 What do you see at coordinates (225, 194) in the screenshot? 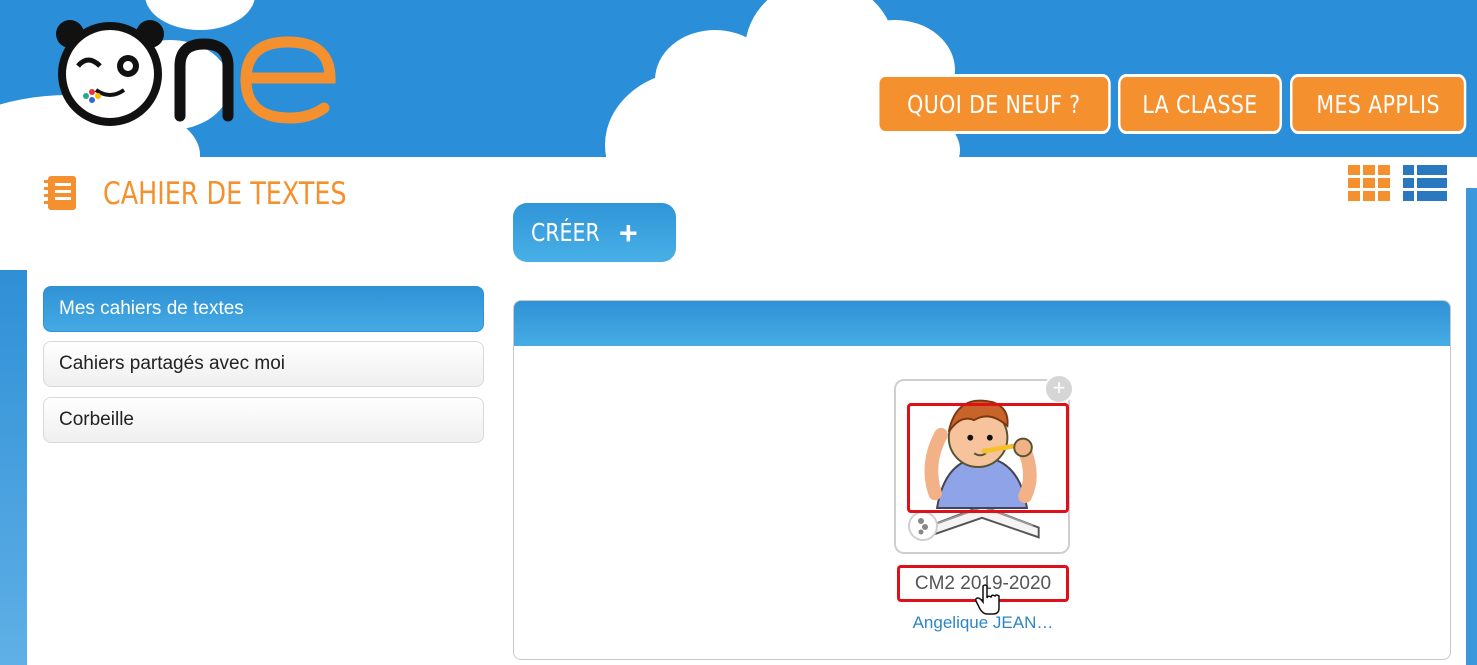
I see `page-title: CAHIER DE TEXTES` at bounding box center [225, 194].